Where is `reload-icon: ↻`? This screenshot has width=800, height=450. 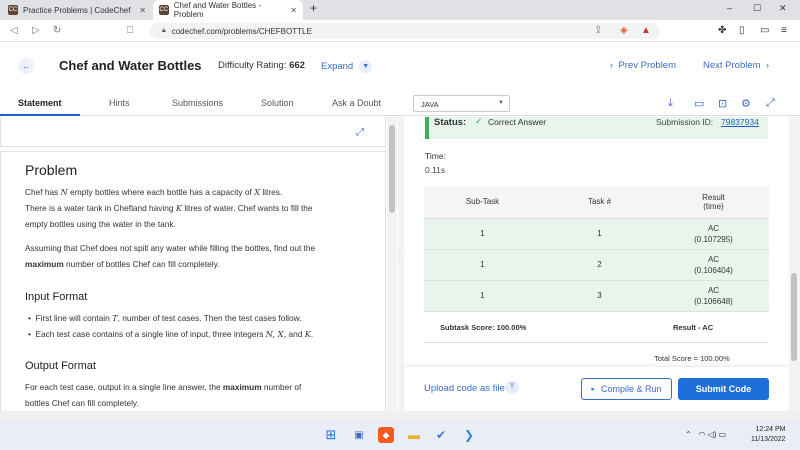
reload-icon: ↻ is located at coordinates (57, 30).